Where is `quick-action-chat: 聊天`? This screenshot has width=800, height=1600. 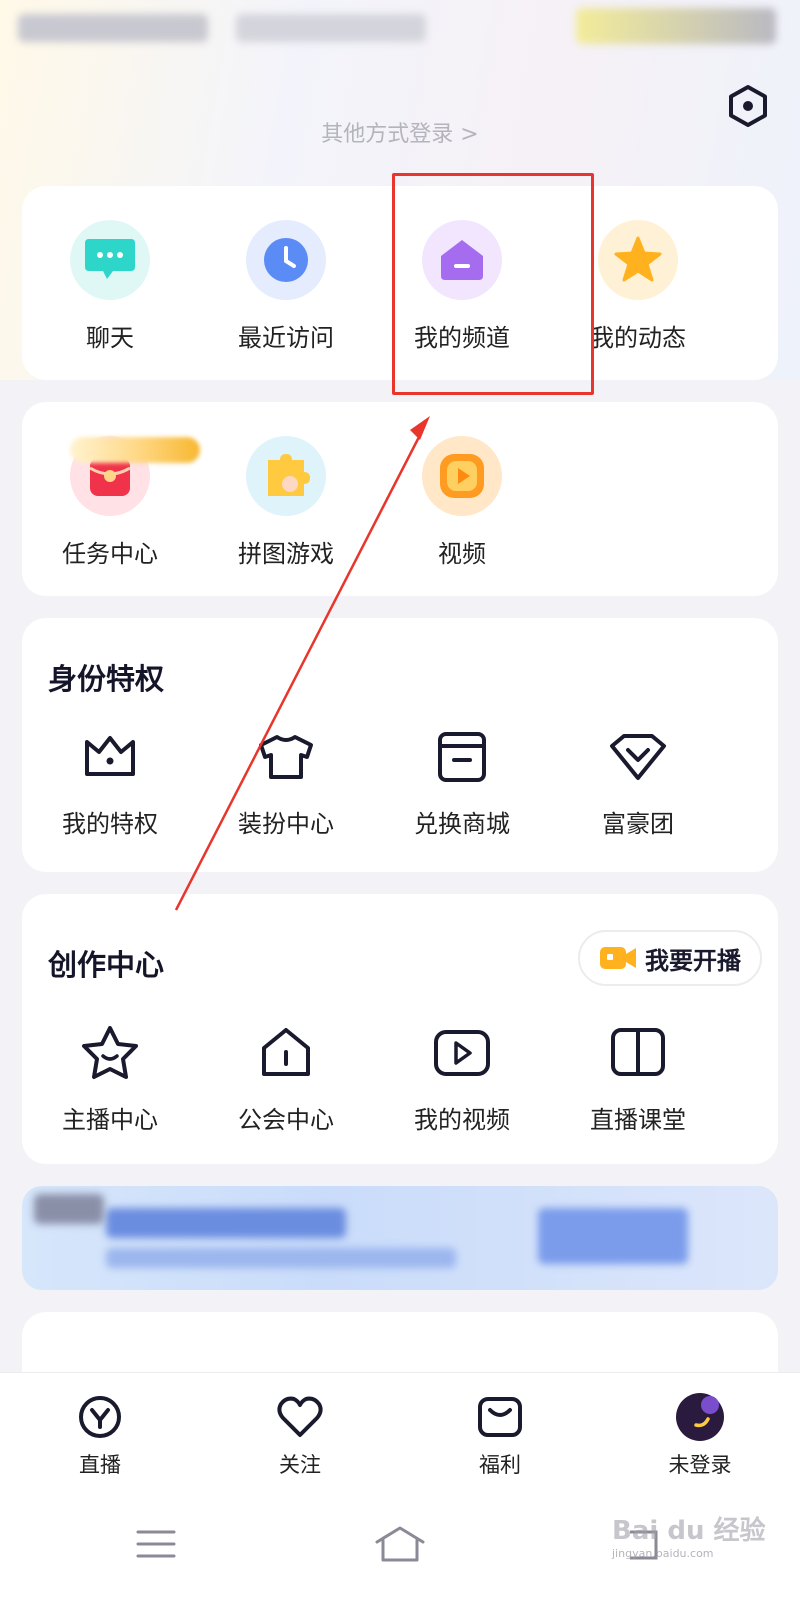 quick-action-chat: 聊天 is located at coordinates (110, 286).